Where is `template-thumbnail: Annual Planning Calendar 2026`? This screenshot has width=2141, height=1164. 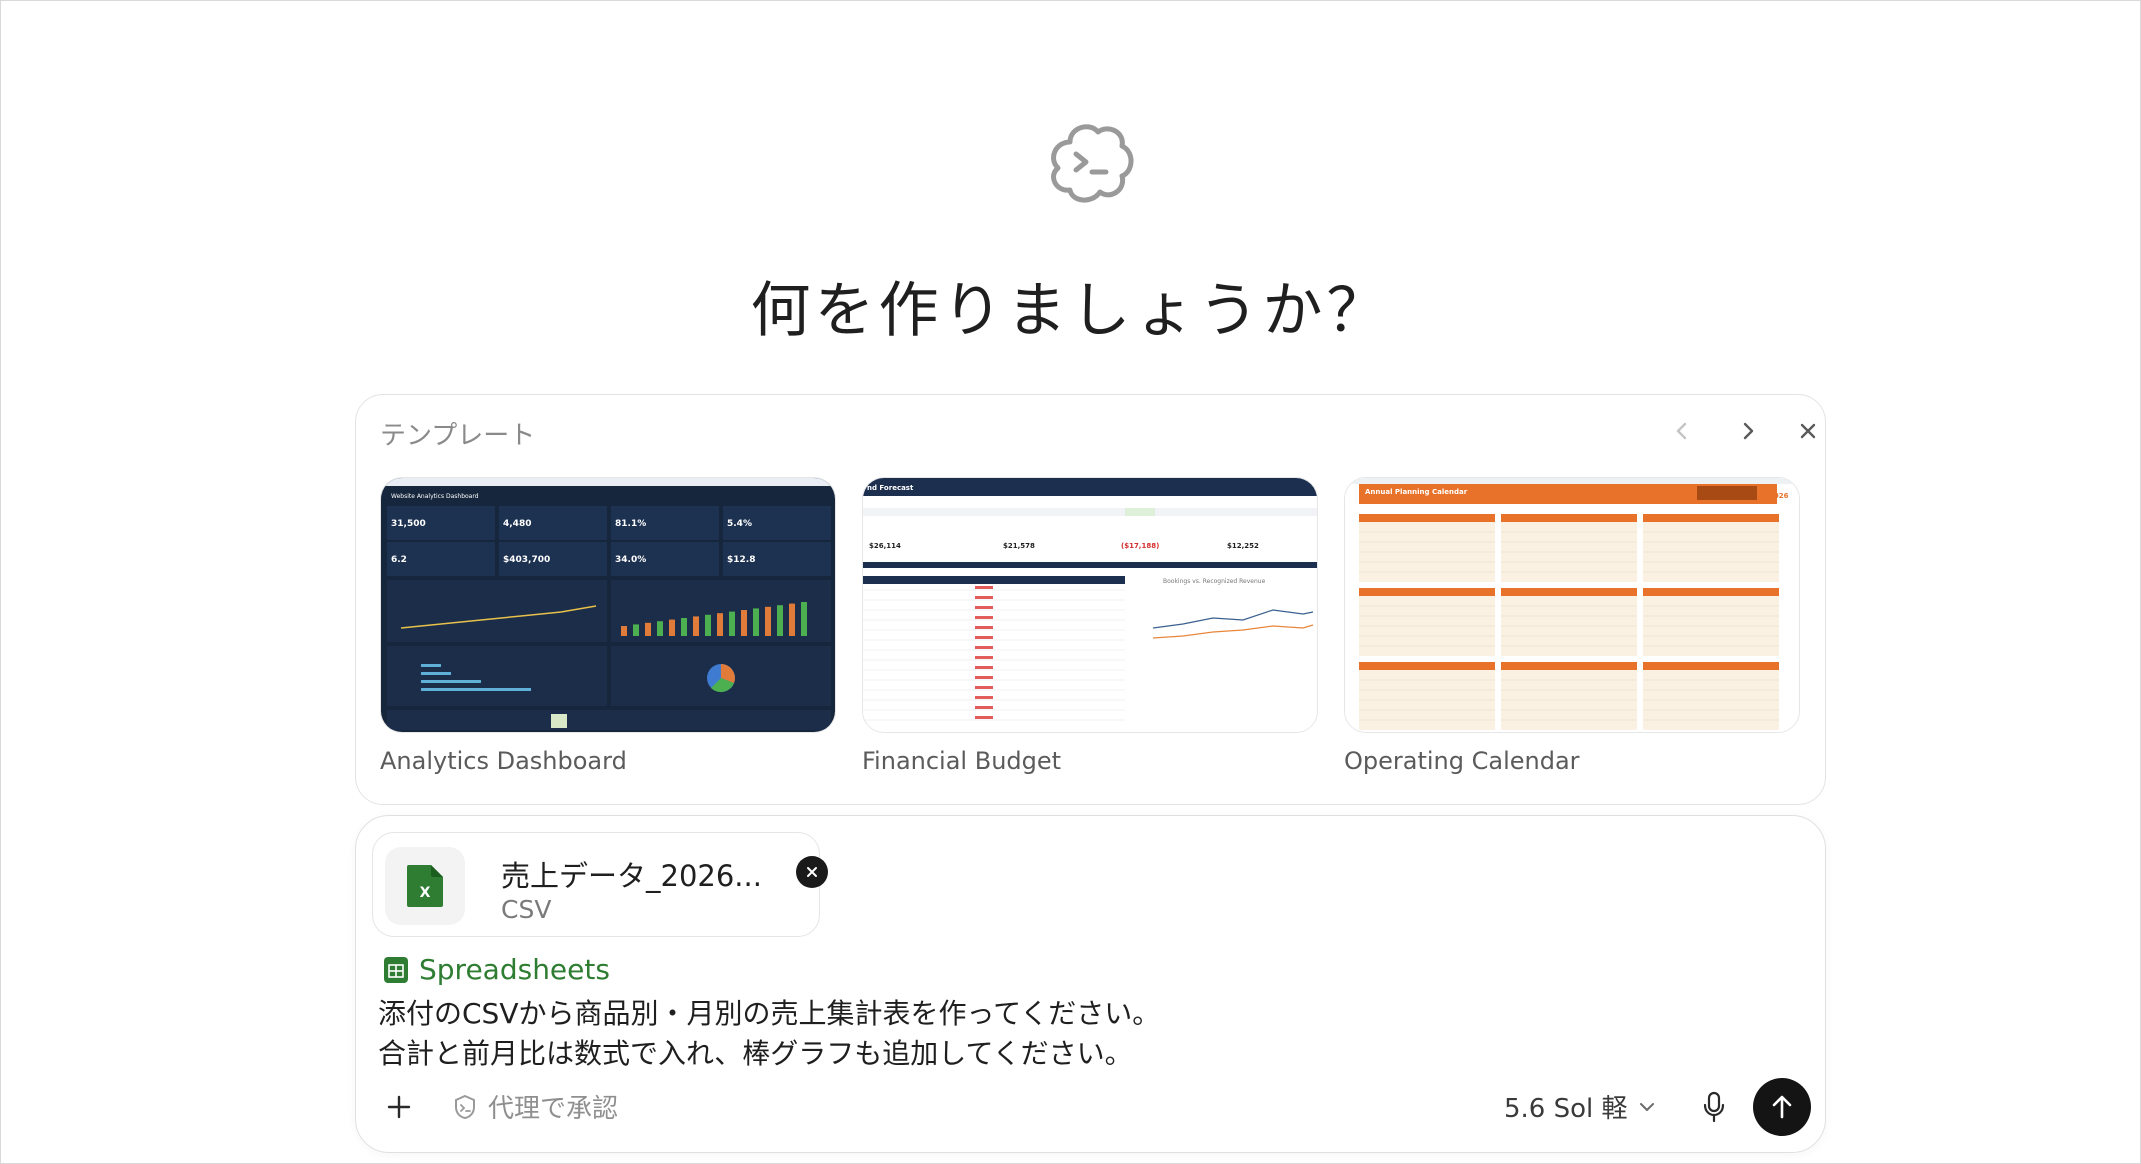
template-thumbnail: Annual Planning Calendar 2026 is located at coordinates (1572, 605).